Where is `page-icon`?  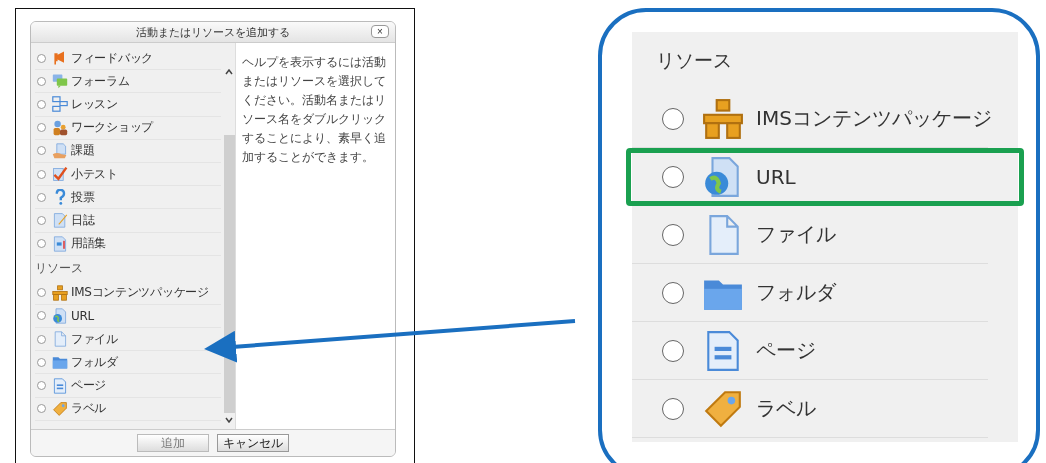
page-icon is located at coordinates (60, 385).